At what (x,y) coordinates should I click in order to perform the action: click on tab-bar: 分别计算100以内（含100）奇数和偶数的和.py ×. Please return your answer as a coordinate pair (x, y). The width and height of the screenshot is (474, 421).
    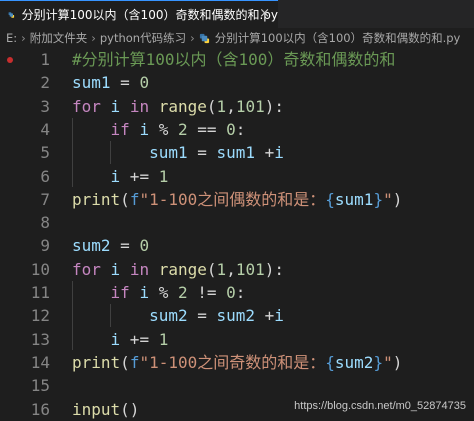
    Looking at the image, I should click on (237, 14).